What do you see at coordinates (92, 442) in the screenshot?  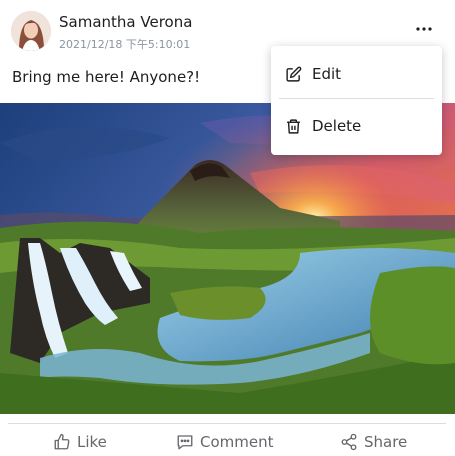 I see `like-label: Like` at bounding box center [92, 442].